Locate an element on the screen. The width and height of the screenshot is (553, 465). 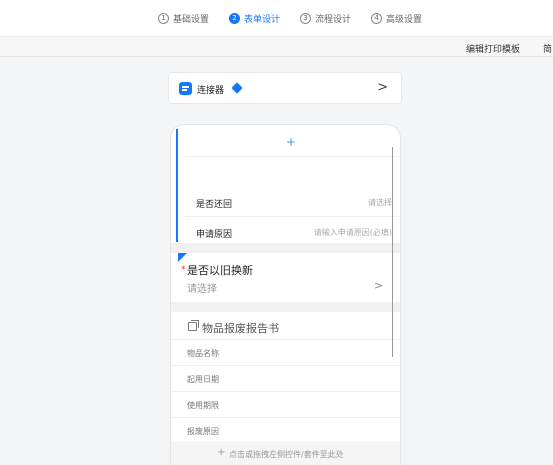
drop-hint-text: 点击或拖拽左侧控件/套件至此处 is located at coordinates (286, 454).